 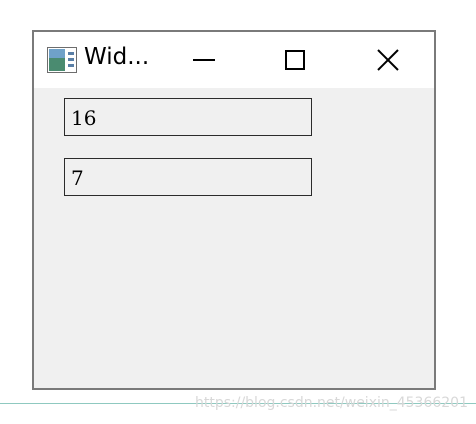 I want to click on close-icon, so click(x=388, y=60).